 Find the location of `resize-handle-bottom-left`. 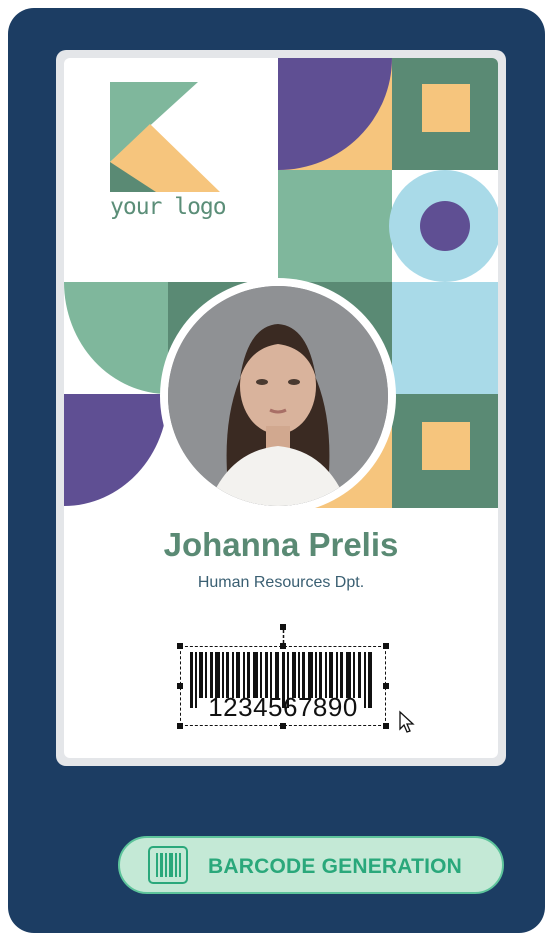

resize-handle-bottom-left is located at coordinates (180, 726).